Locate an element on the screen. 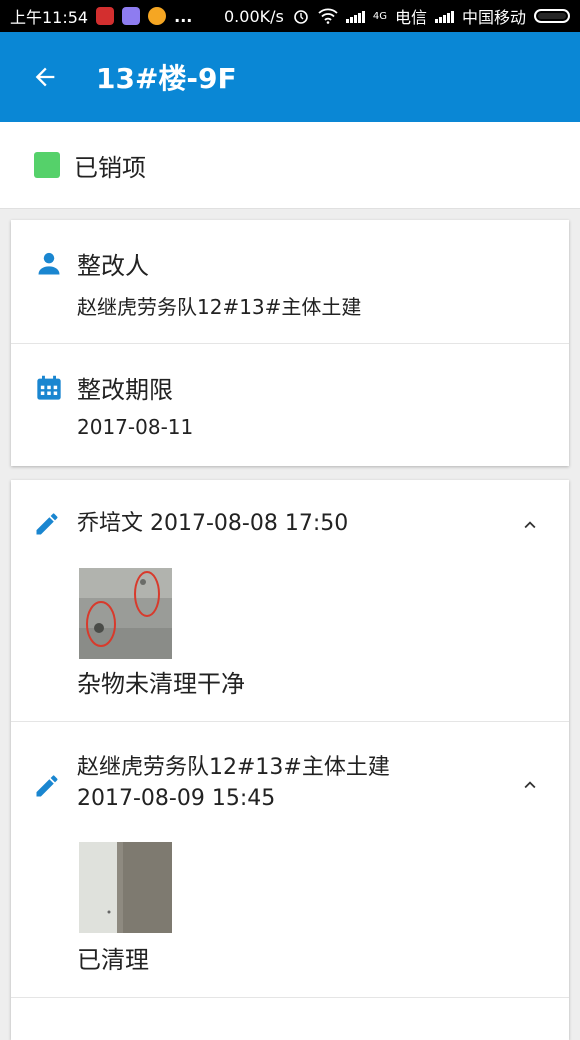 The height and width of the screenshot is (1040, 580). arrow-left-icon is located at coordinates (45, 77).